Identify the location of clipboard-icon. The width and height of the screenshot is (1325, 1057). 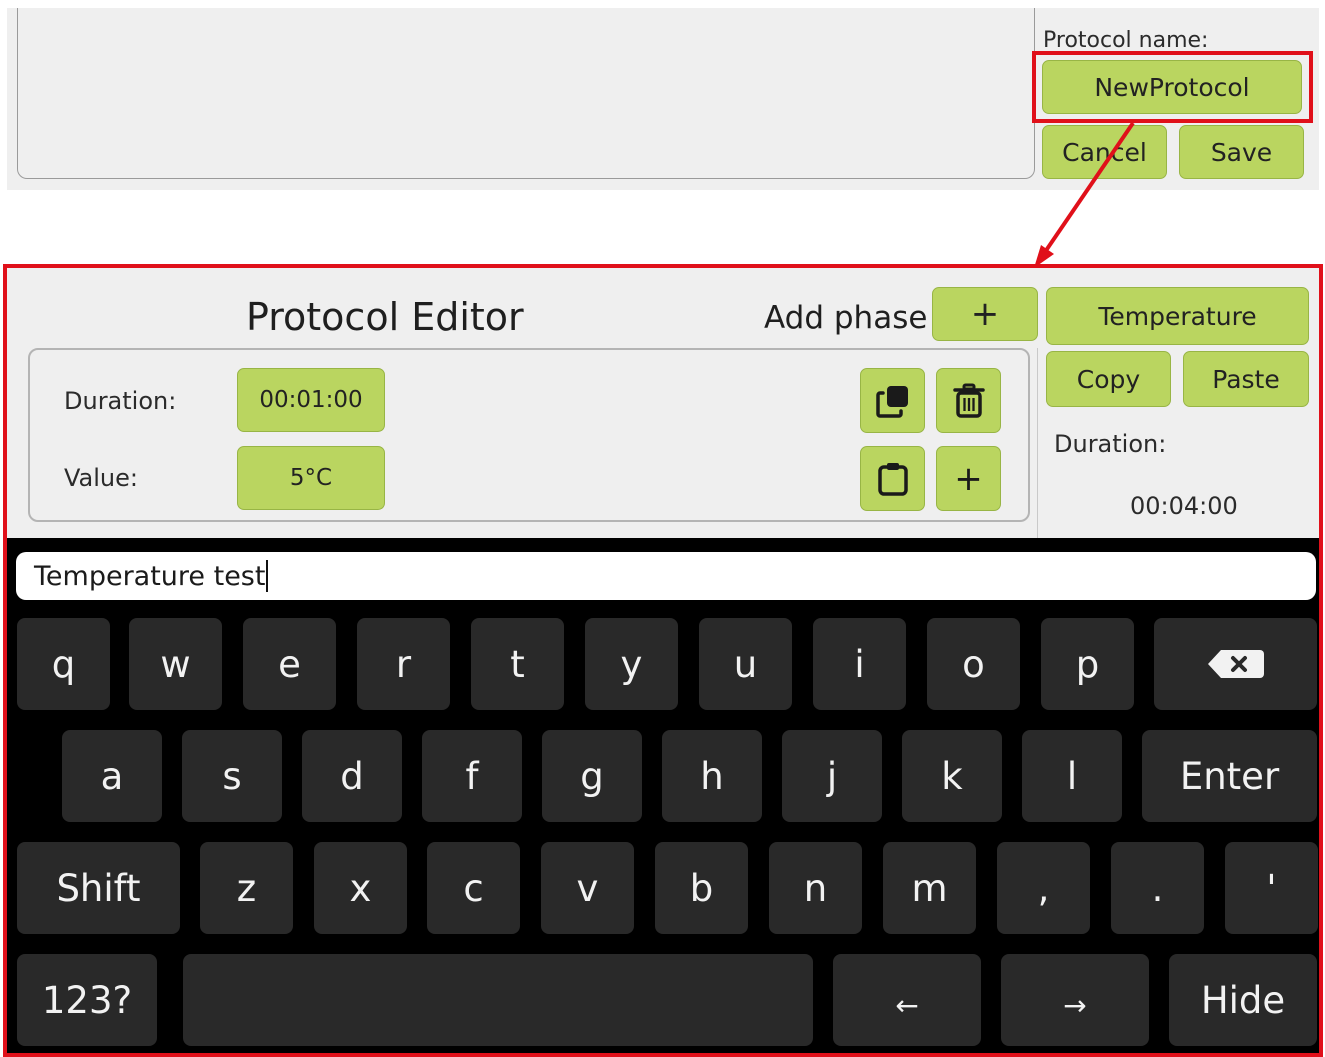
(892, 479).